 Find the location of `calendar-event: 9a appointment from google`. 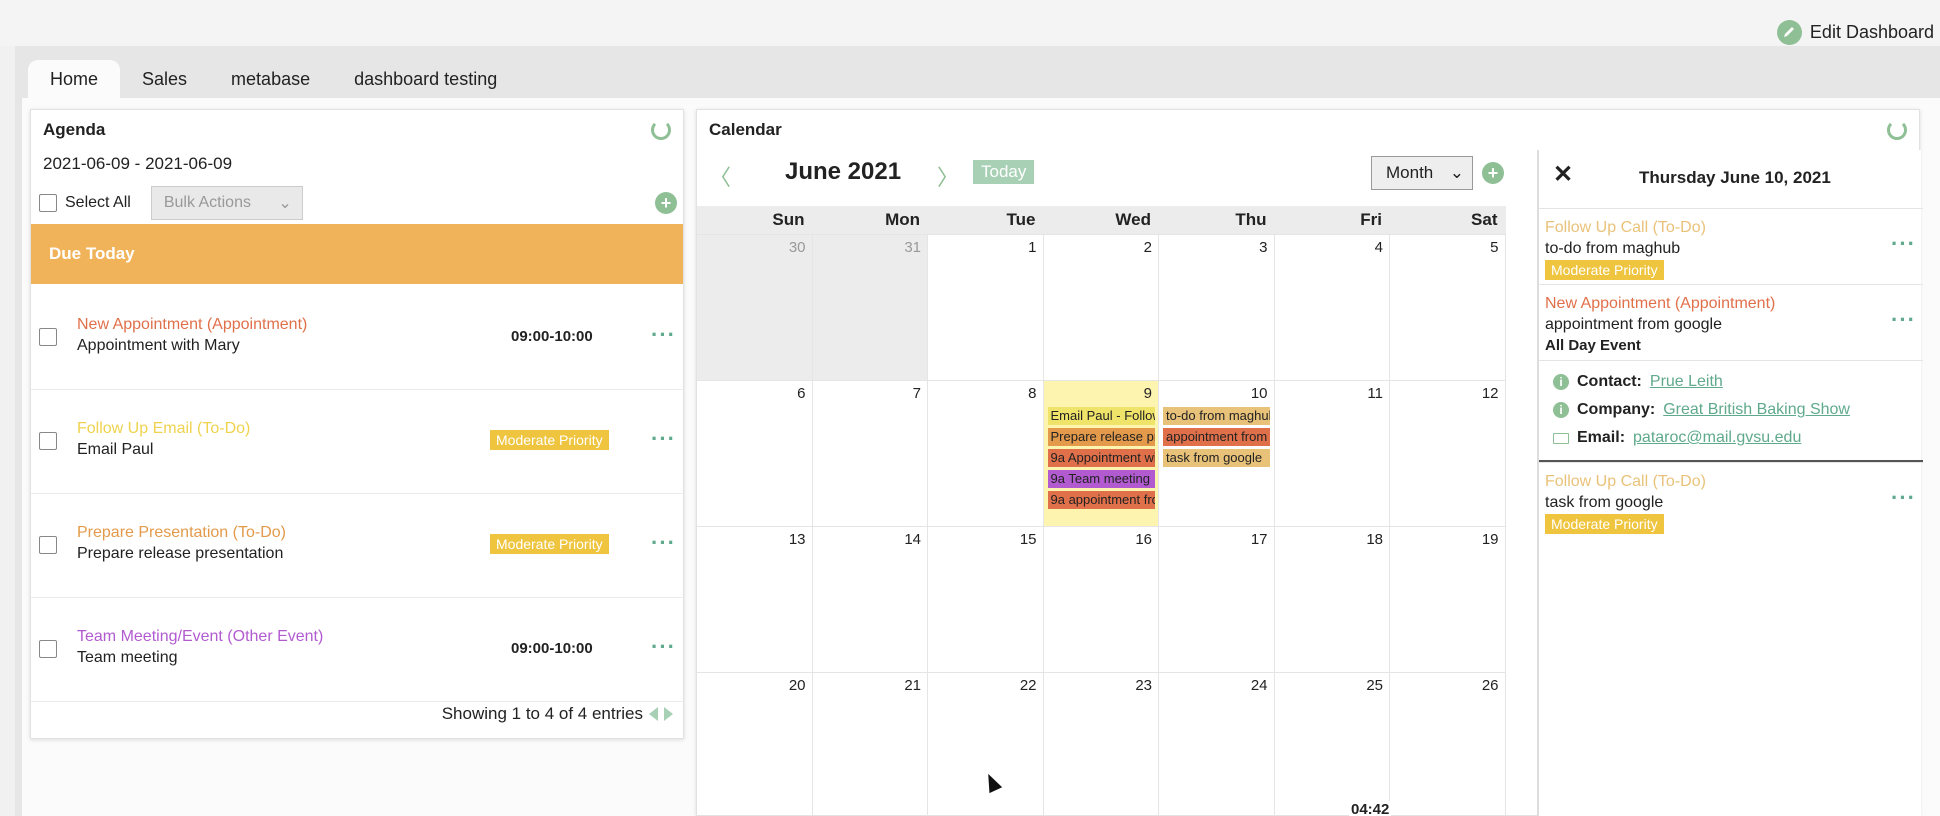

calendar-event: 9a appointment from google is located at coordinates (1101, 500).